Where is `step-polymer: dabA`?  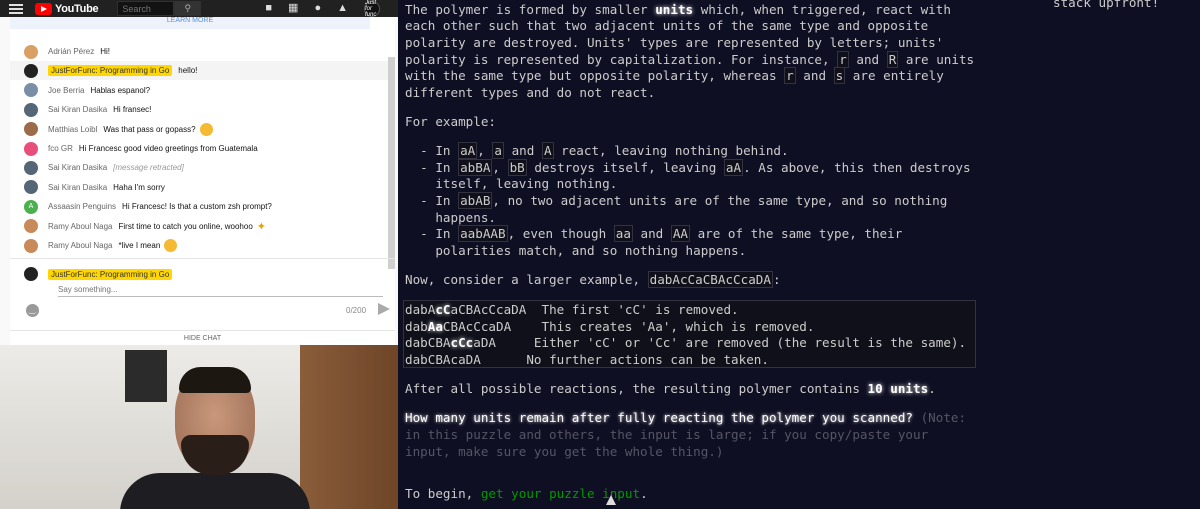
step-polymer: dabA is located at coordinates (420, 309).